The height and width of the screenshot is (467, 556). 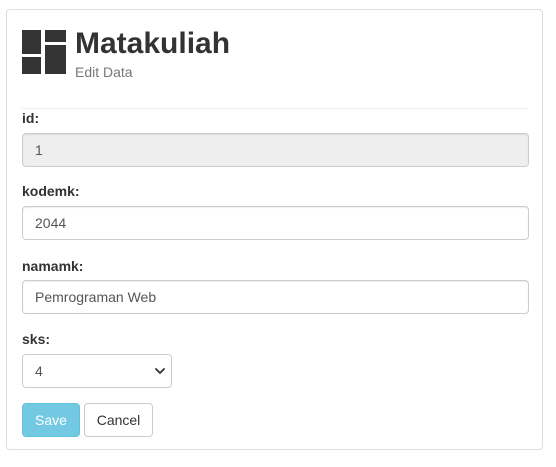 I want to click on id-label: id:, so click(x=31, y=118).